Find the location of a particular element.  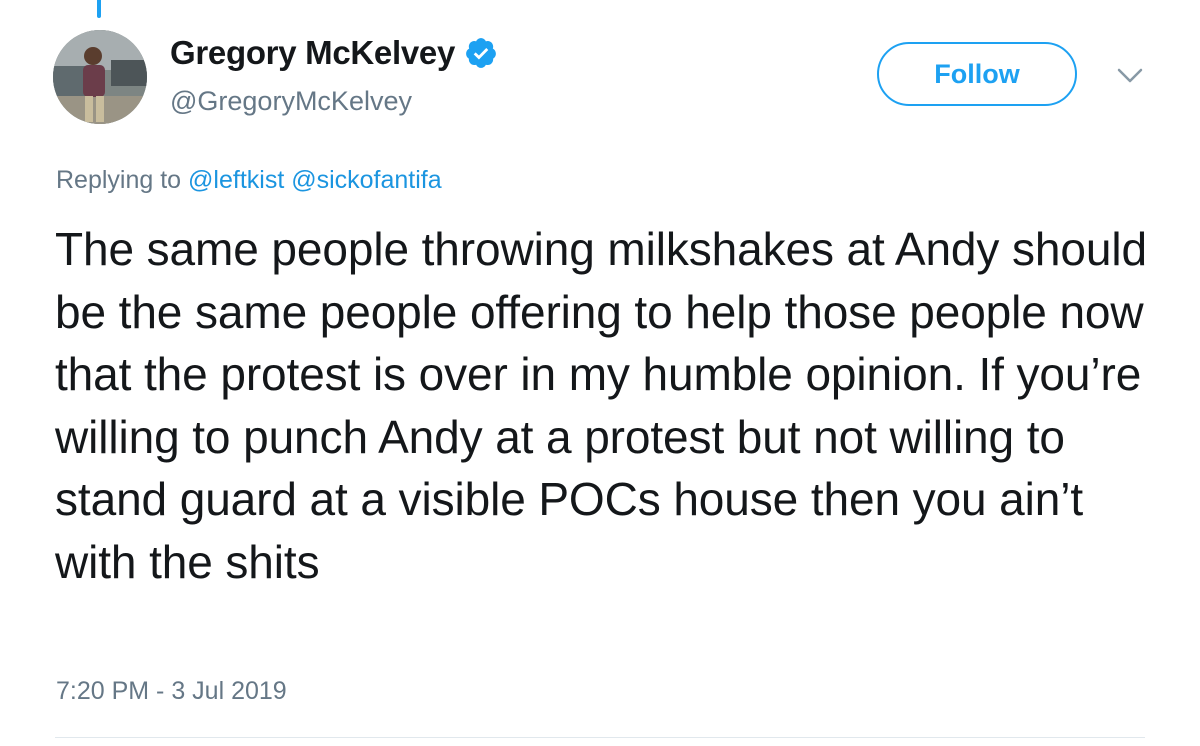

follow-button: Follow is located at coordinates (977, 74).